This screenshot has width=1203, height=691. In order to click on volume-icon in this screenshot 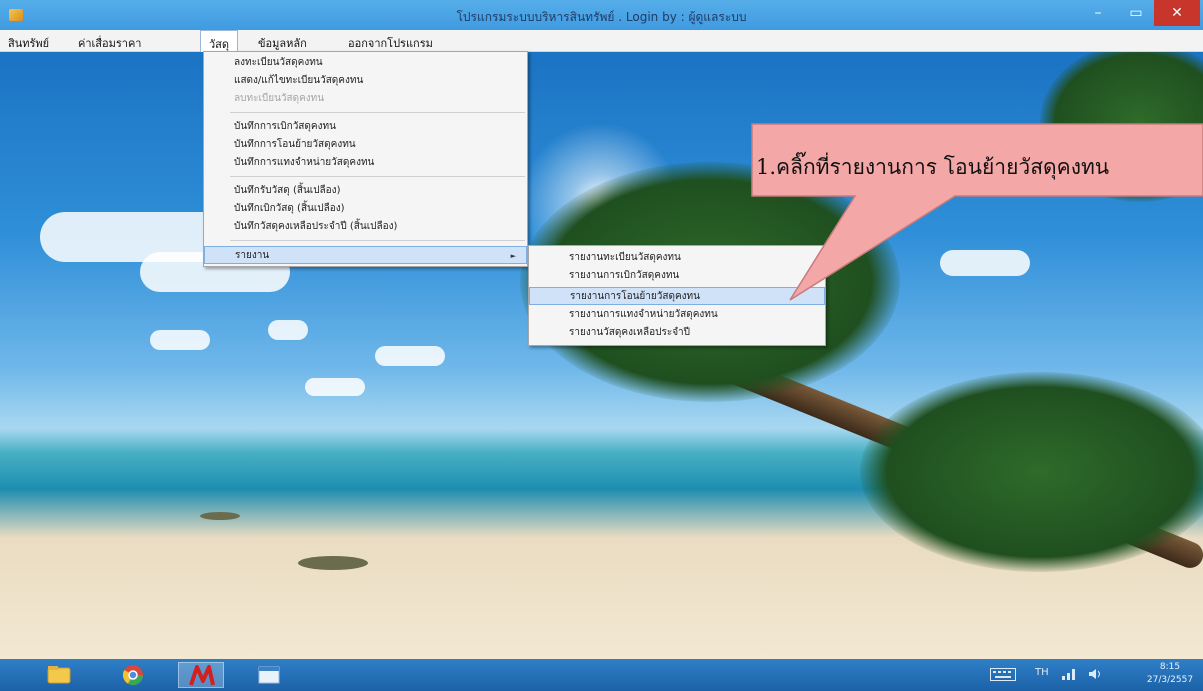, I will do `click(1095, 675)`.